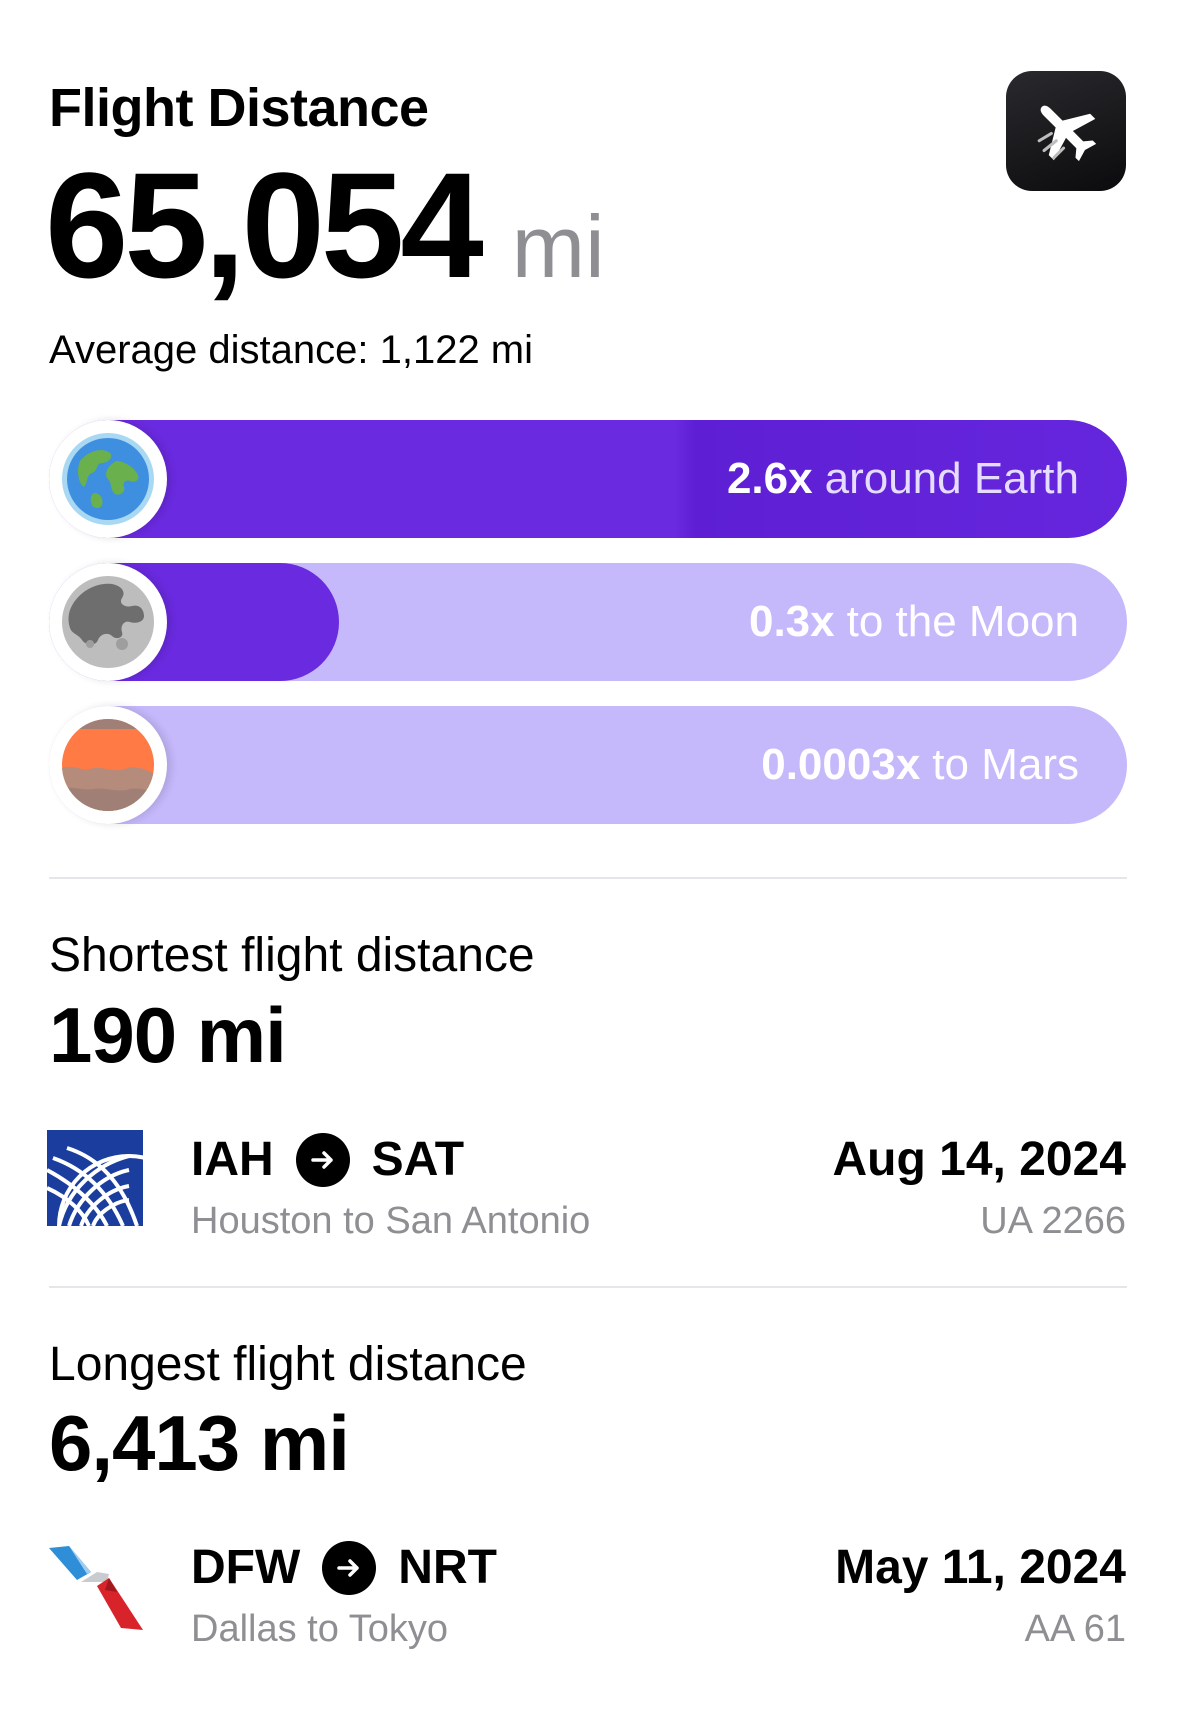 This screenshot has width=1179, height=1736. I want to click on longest-cities: Dallas to Tokyo, so click(319, 1629).